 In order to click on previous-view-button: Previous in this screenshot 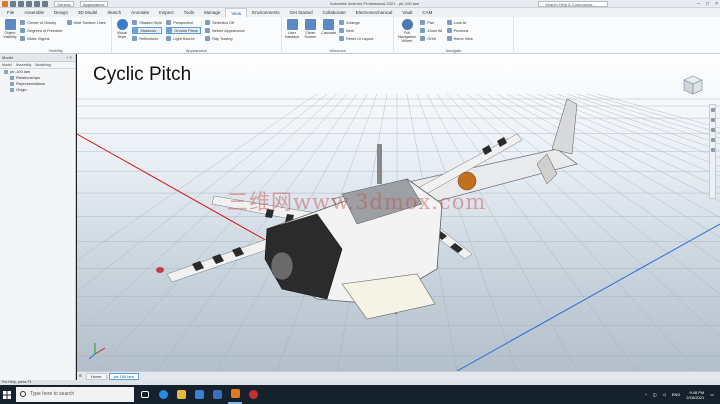, I will do `click(459, 30)`.